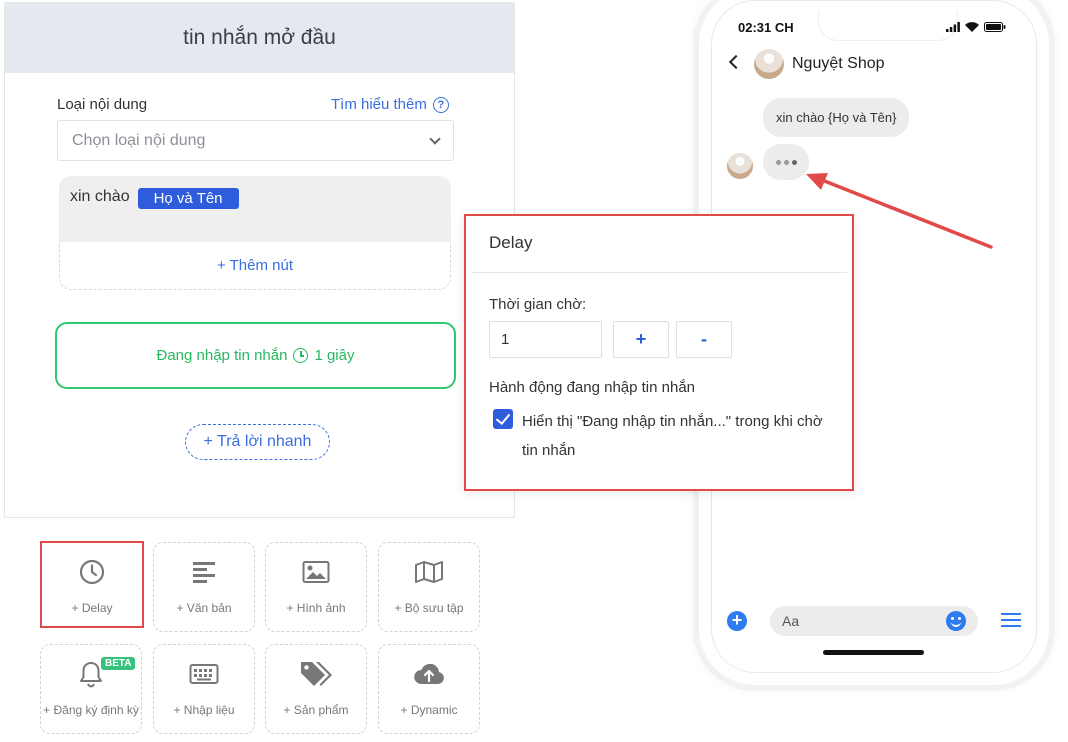 The height and width of the screenshot is (742, 1068). What do you see at coordinates (334, 355) in the screenshot?
I see `typing-duration: 1 giây` at bounding box center [334, 355].